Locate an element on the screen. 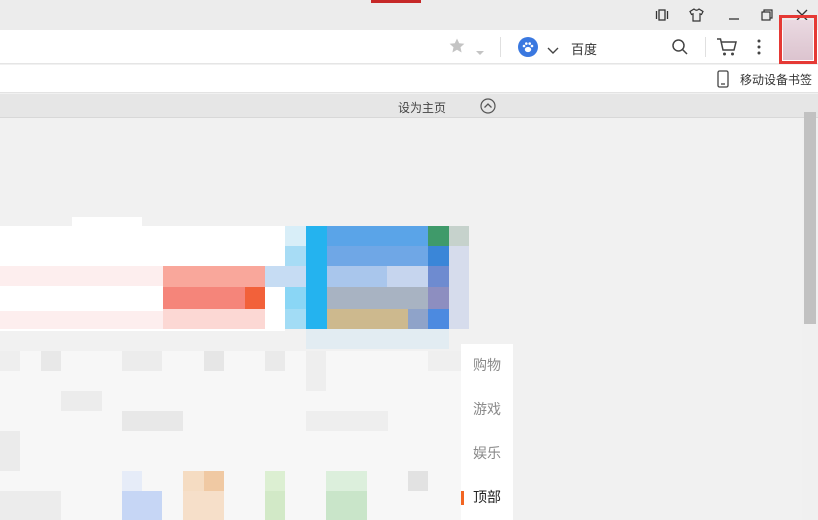  mobile-bookmarks-link: 移动设备书签 is located at coordinates (776, 79).